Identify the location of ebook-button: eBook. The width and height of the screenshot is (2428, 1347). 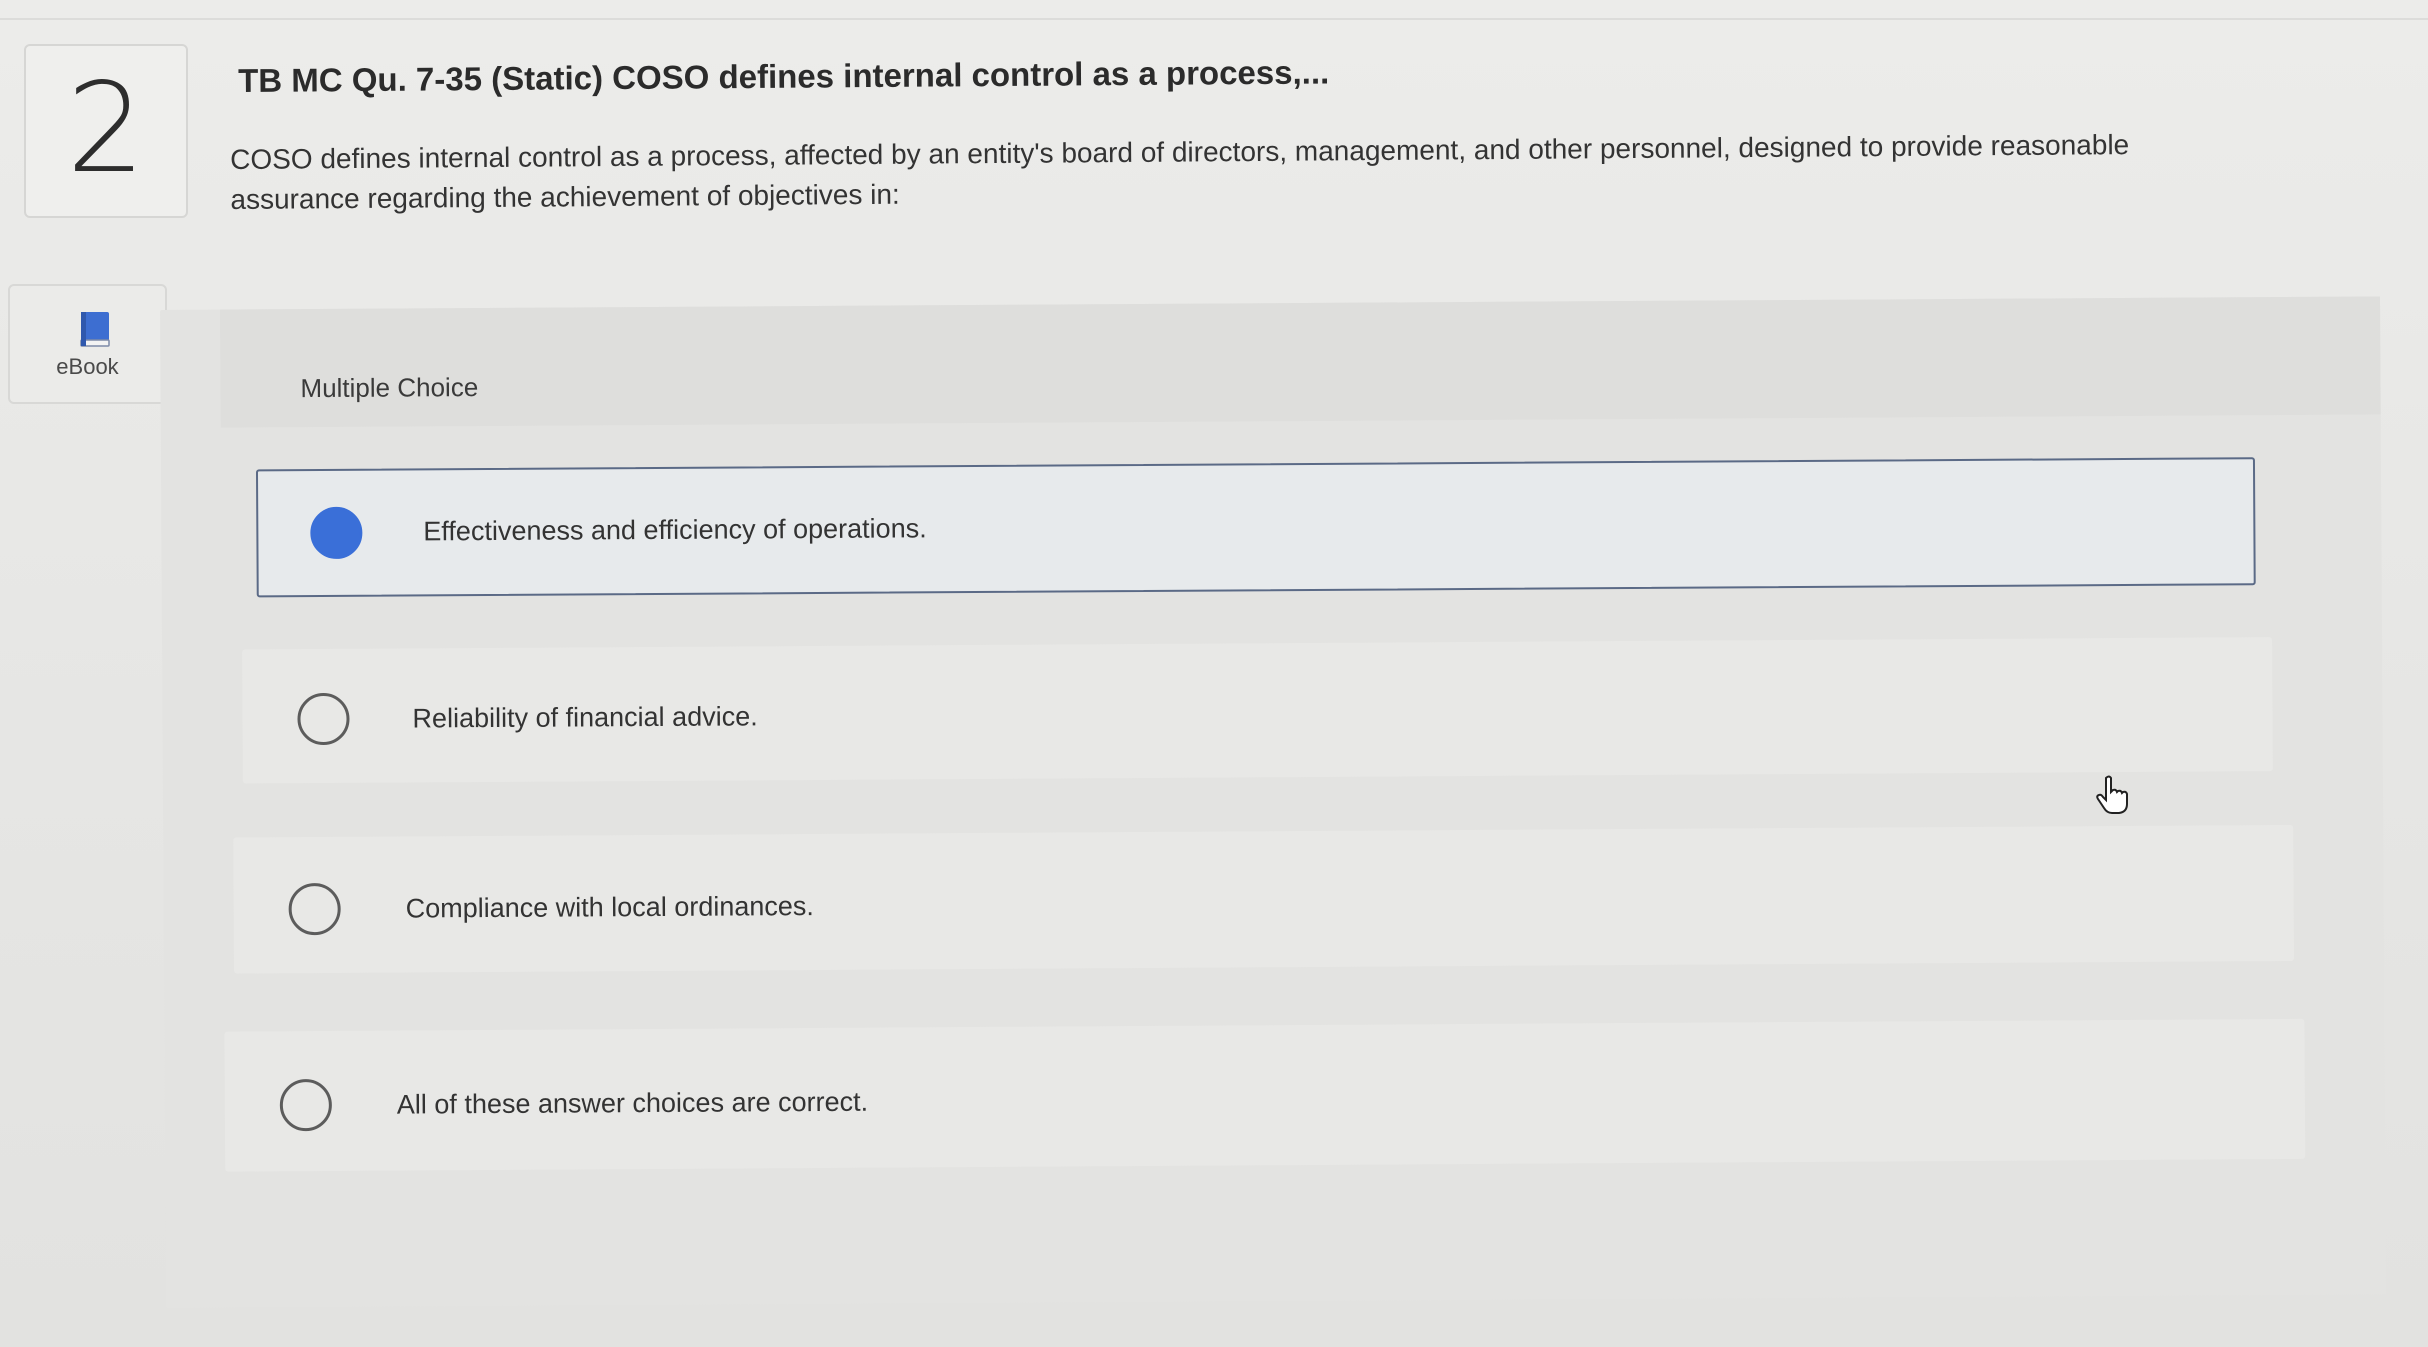
(87, 344).